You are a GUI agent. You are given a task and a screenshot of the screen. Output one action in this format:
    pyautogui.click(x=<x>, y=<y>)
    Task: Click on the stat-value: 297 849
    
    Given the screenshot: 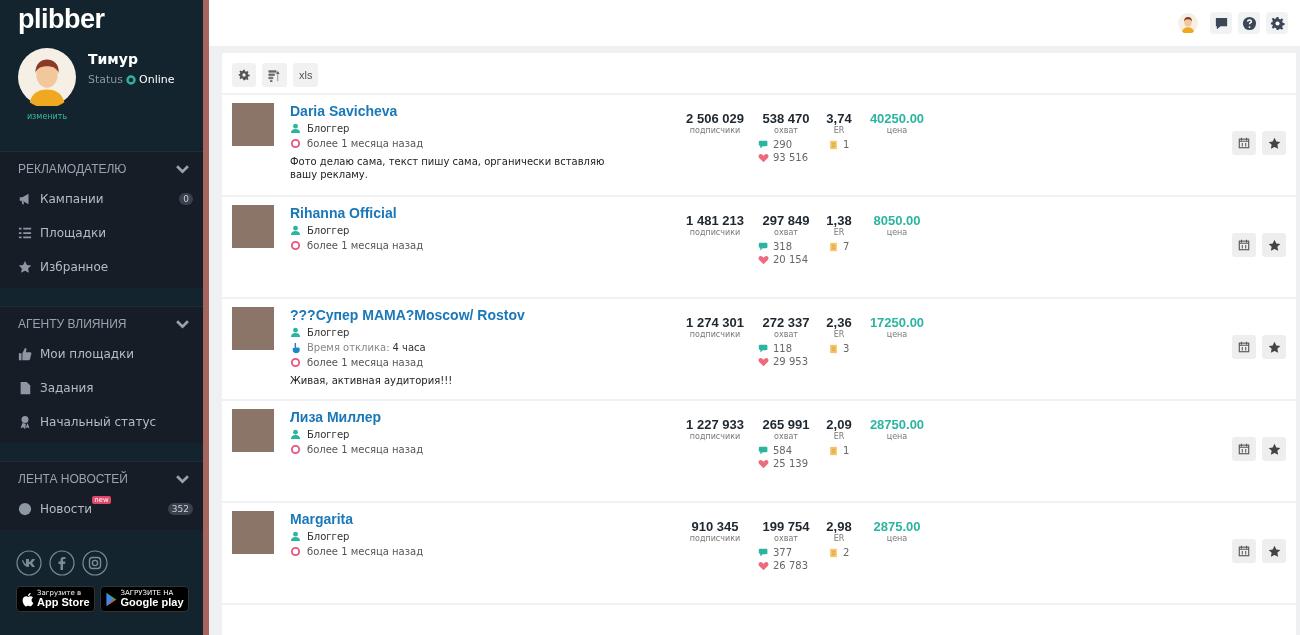 What is the action you would take?
    pyautogui.click(x=786, y=220)
    